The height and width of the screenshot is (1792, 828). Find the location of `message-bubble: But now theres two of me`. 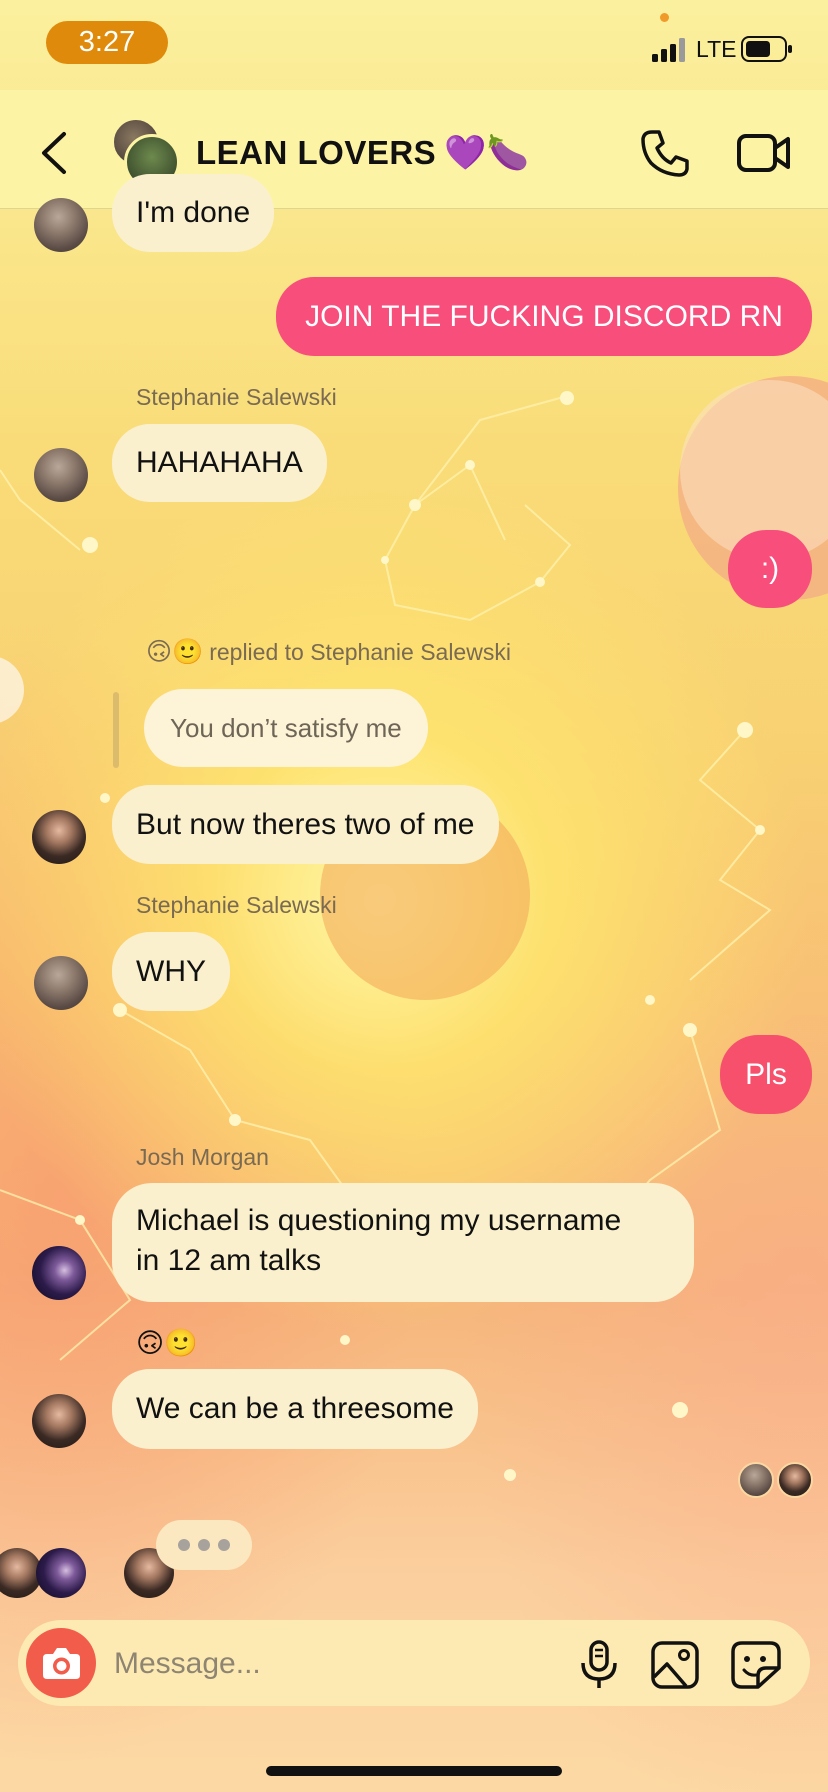

message-bubble: But now theres two of me is located at coordinates (305, 824).